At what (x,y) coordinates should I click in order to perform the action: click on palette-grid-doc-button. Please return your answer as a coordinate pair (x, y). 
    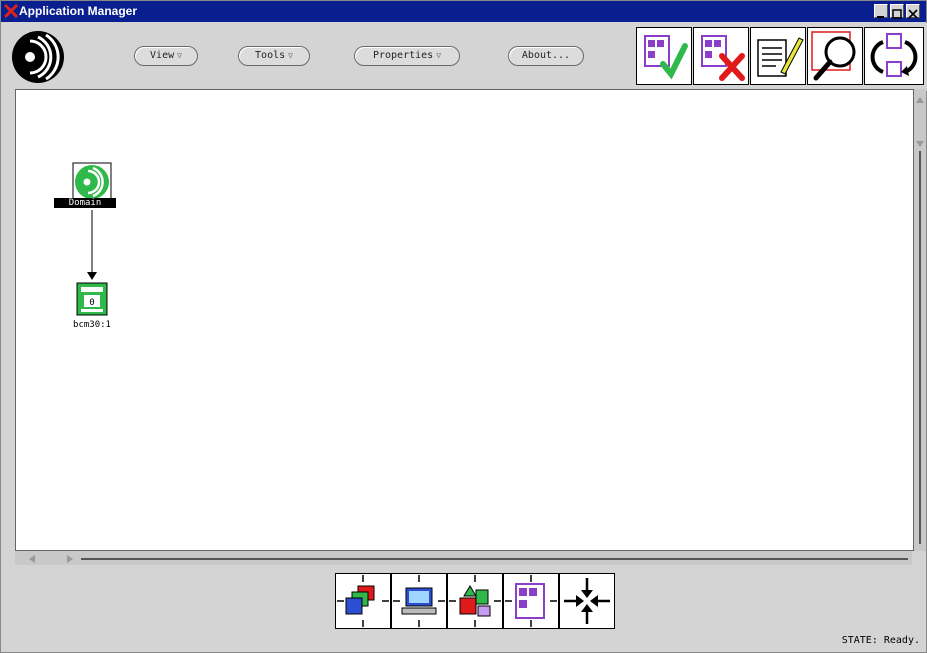
    Looking at the image, I should click on (531, 601).